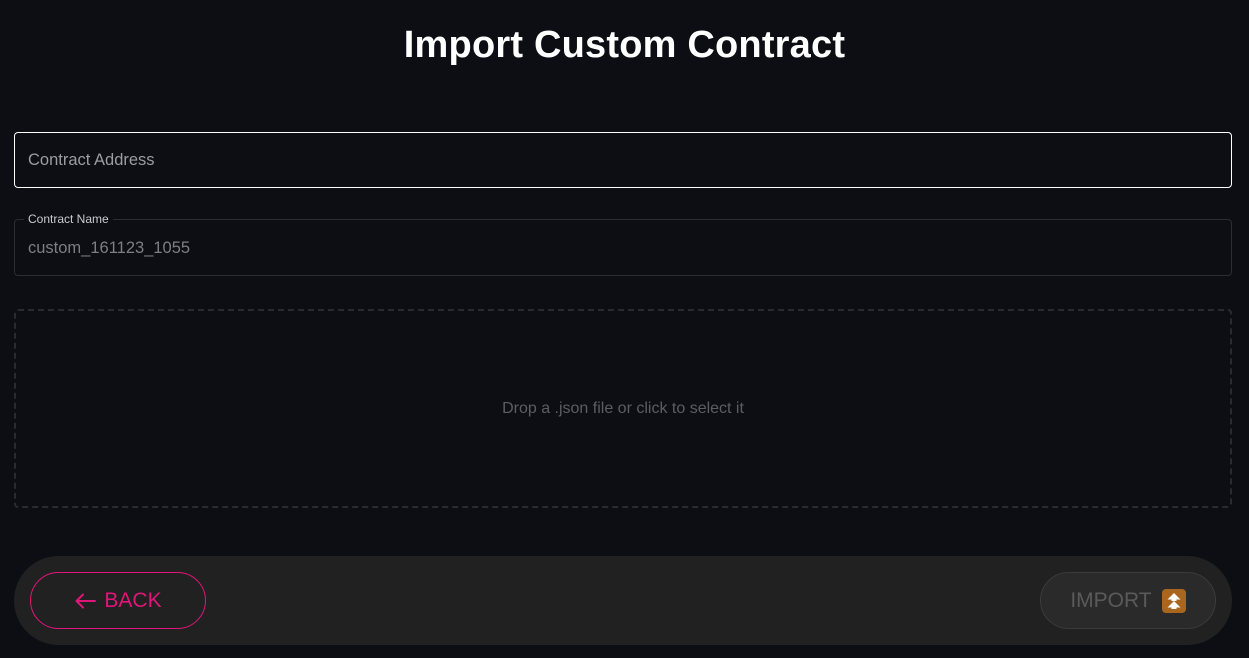  I want to click on contract-name-field: Contract Name, so click(623, 243).